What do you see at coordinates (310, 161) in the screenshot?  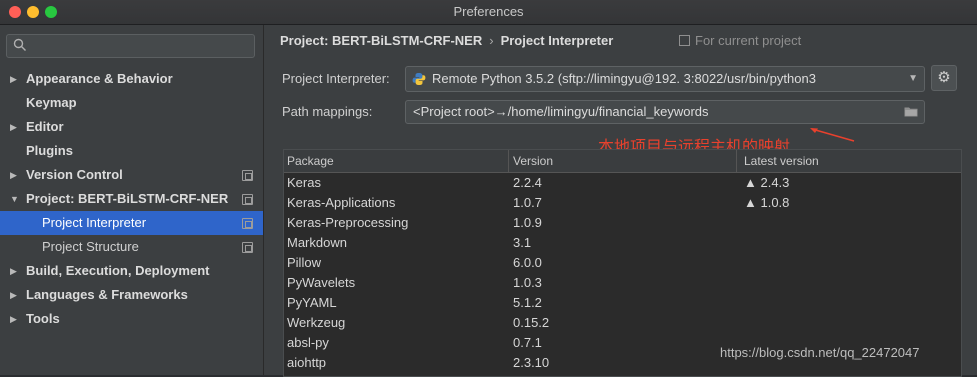 I see `column-header-package: Package` at bounding box center [310, 161].